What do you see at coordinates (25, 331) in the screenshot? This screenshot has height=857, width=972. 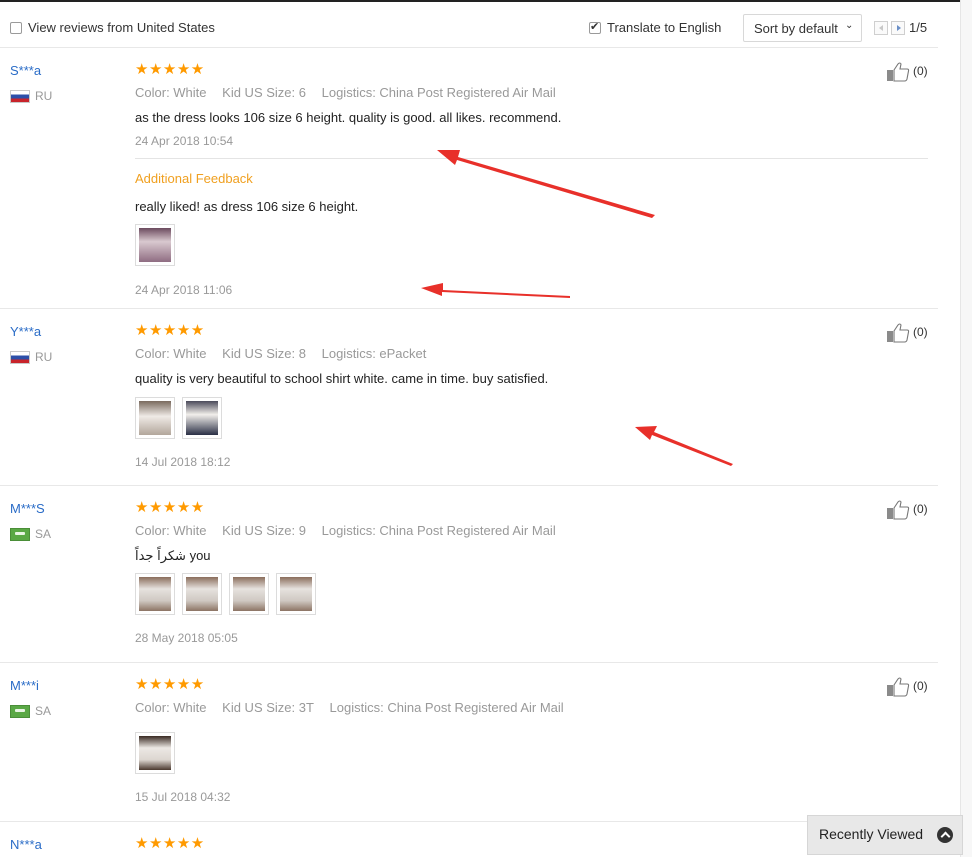 I see `reviewer-name: Y***a` at bounding box center [25, 331].